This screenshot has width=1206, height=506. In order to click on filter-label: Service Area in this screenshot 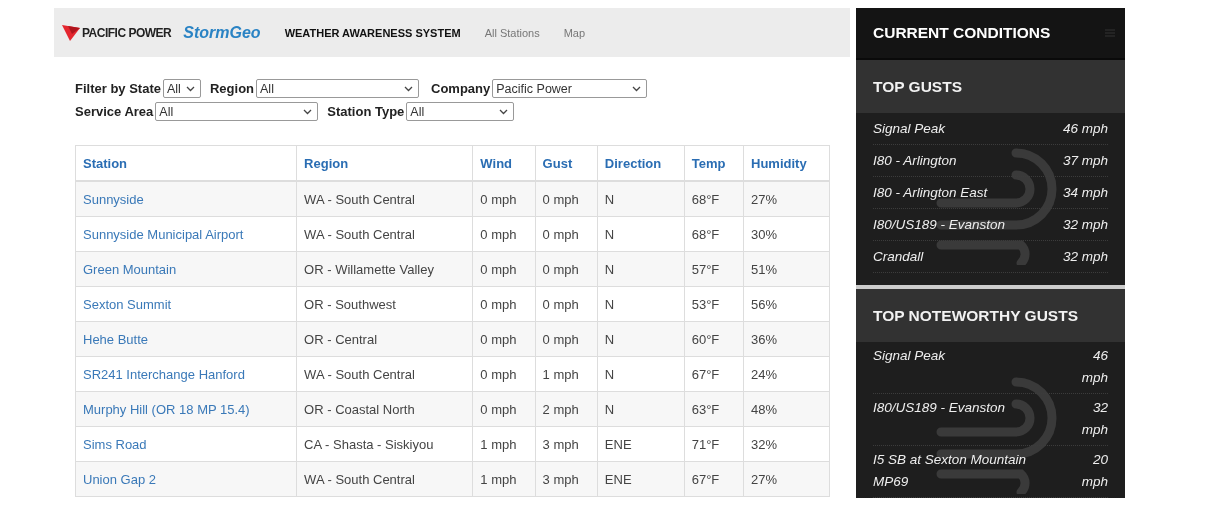, I will do `click(114, 111)`.